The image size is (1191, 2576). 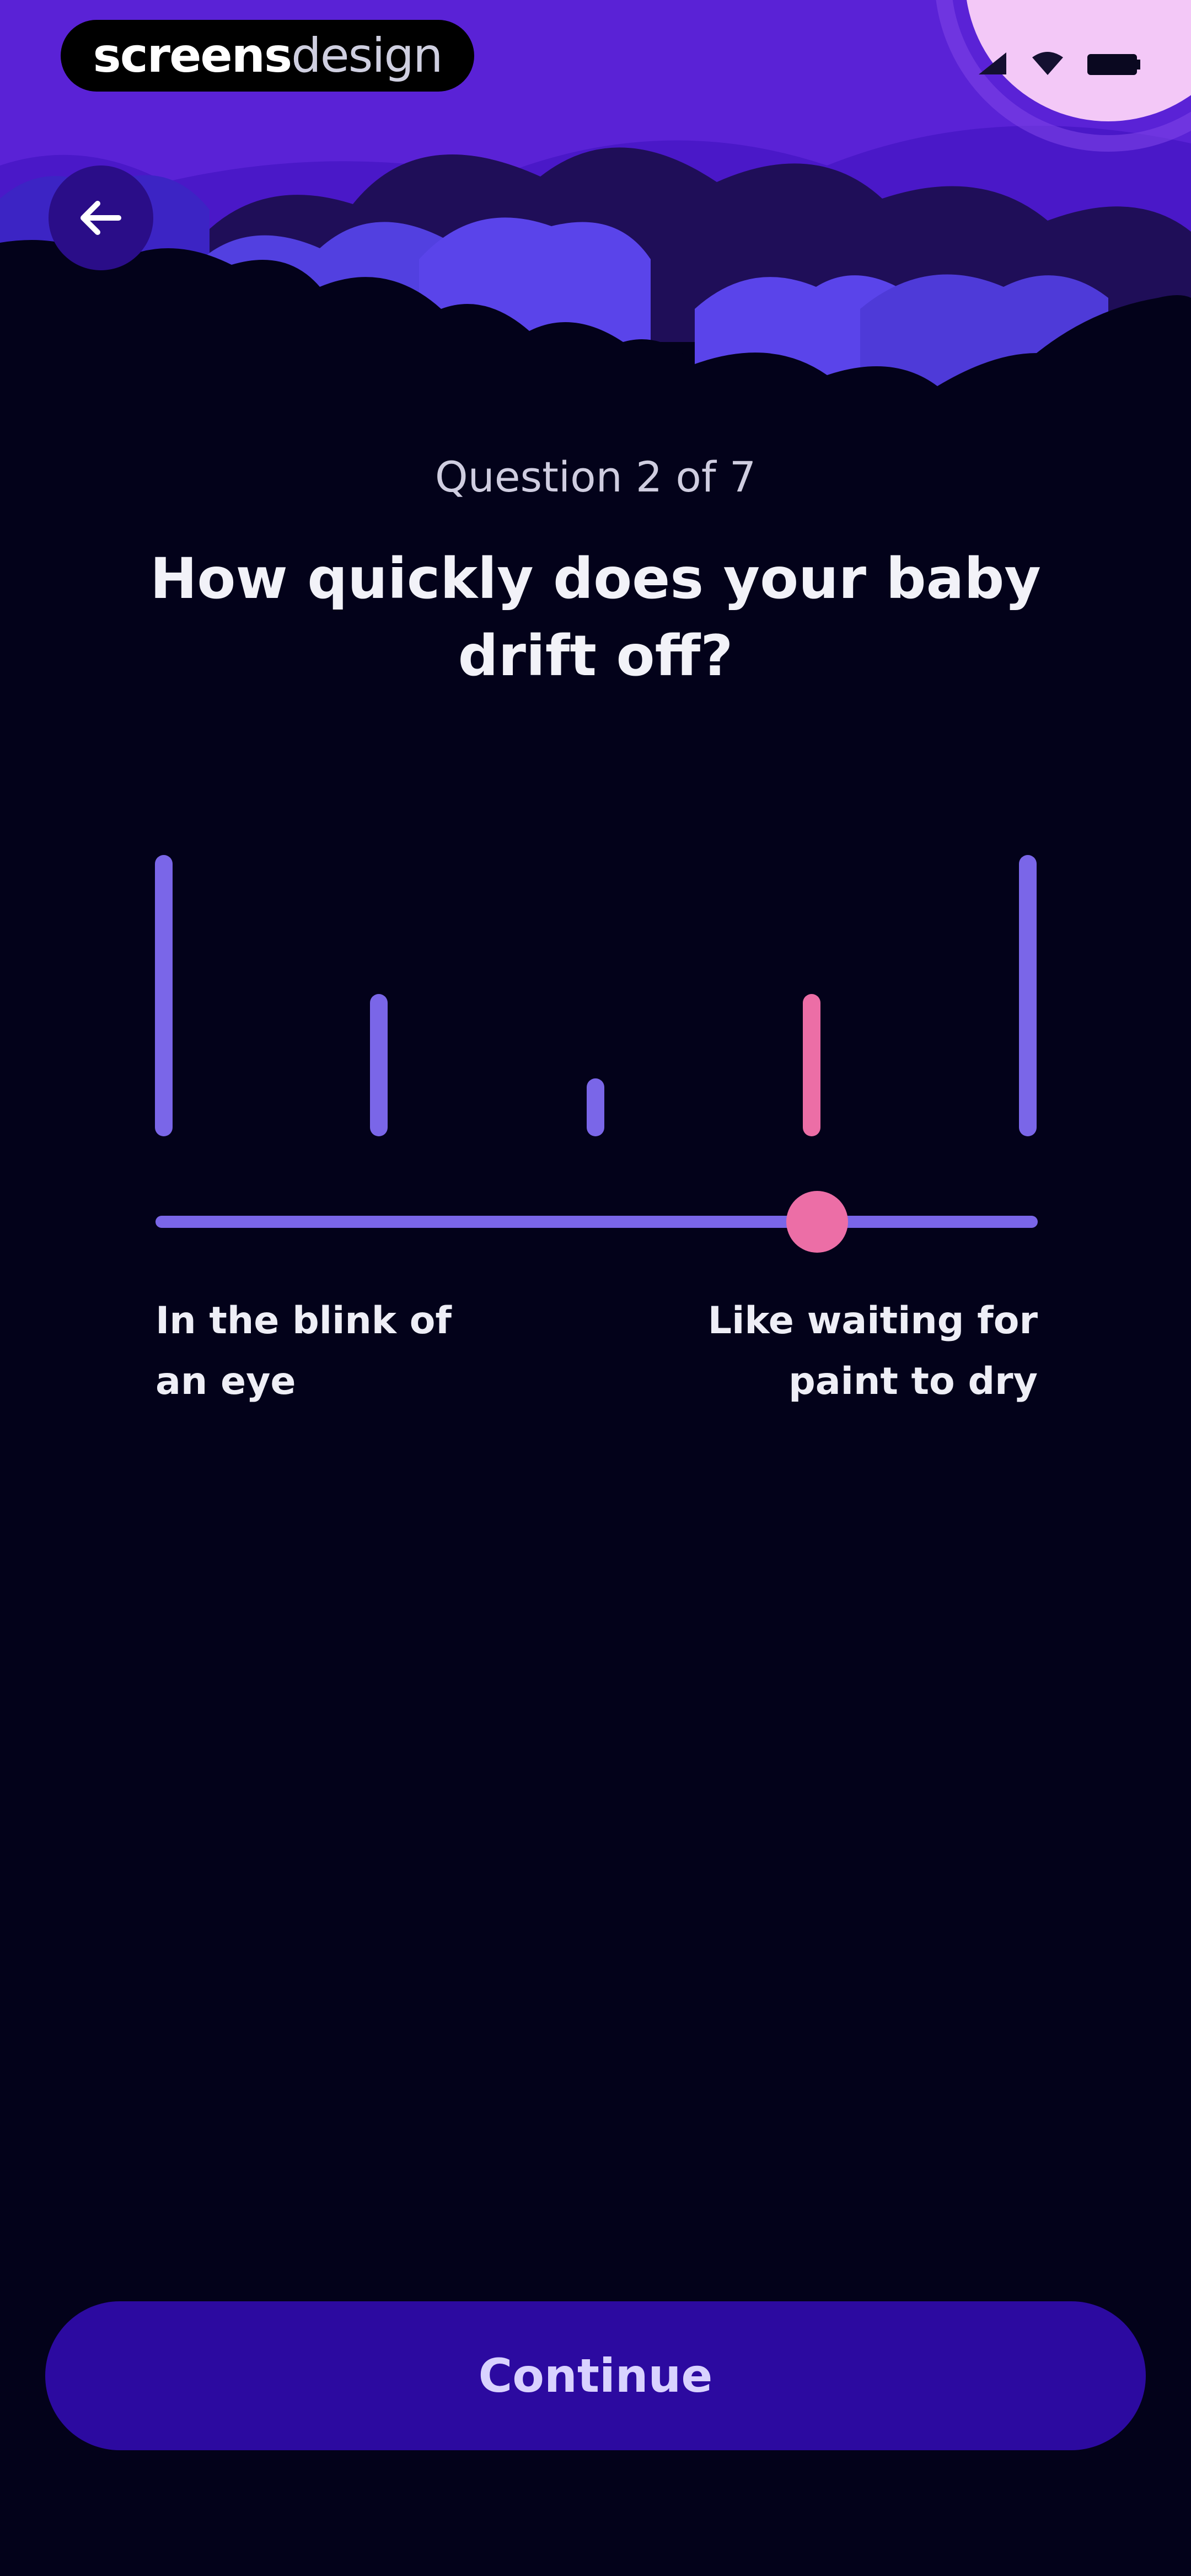 What do you see at coordinates (1047, 63) in the screenshot?
I see `wifi-icon` at bounding box center [1047, 63].